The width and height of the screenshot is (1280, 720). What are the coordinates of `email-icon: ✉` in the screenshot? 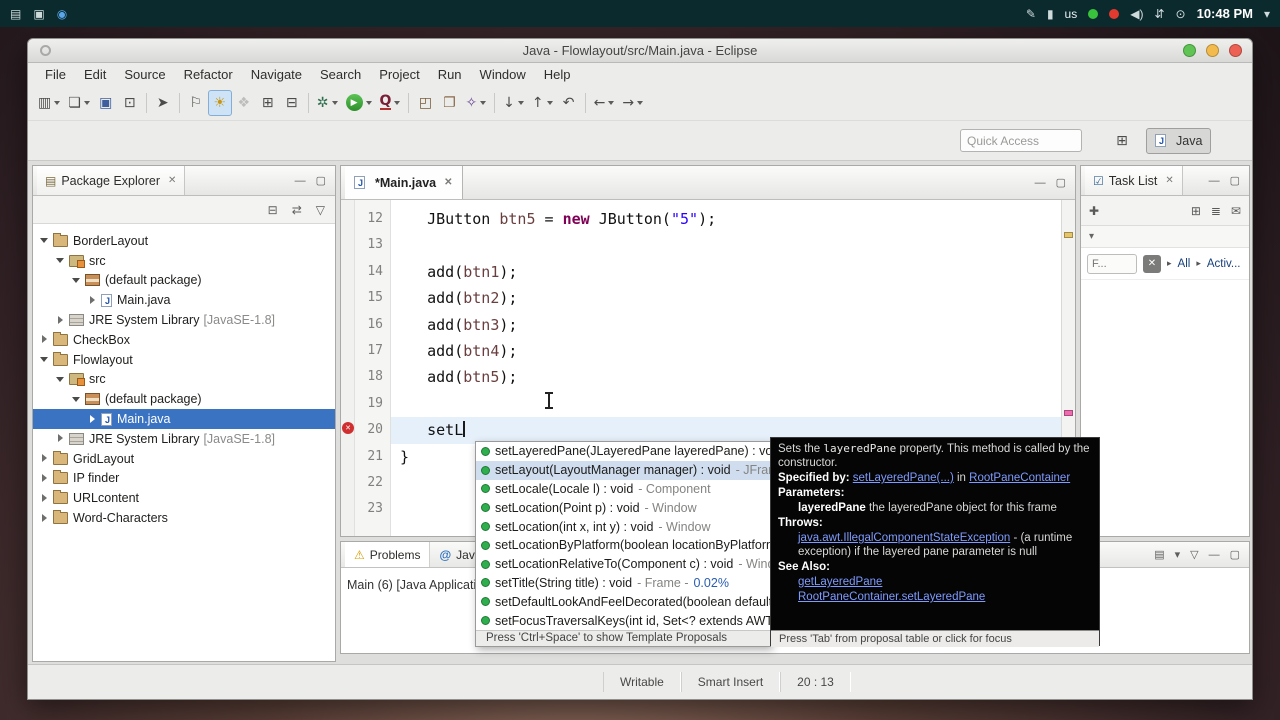 It's located at (1236, 211).